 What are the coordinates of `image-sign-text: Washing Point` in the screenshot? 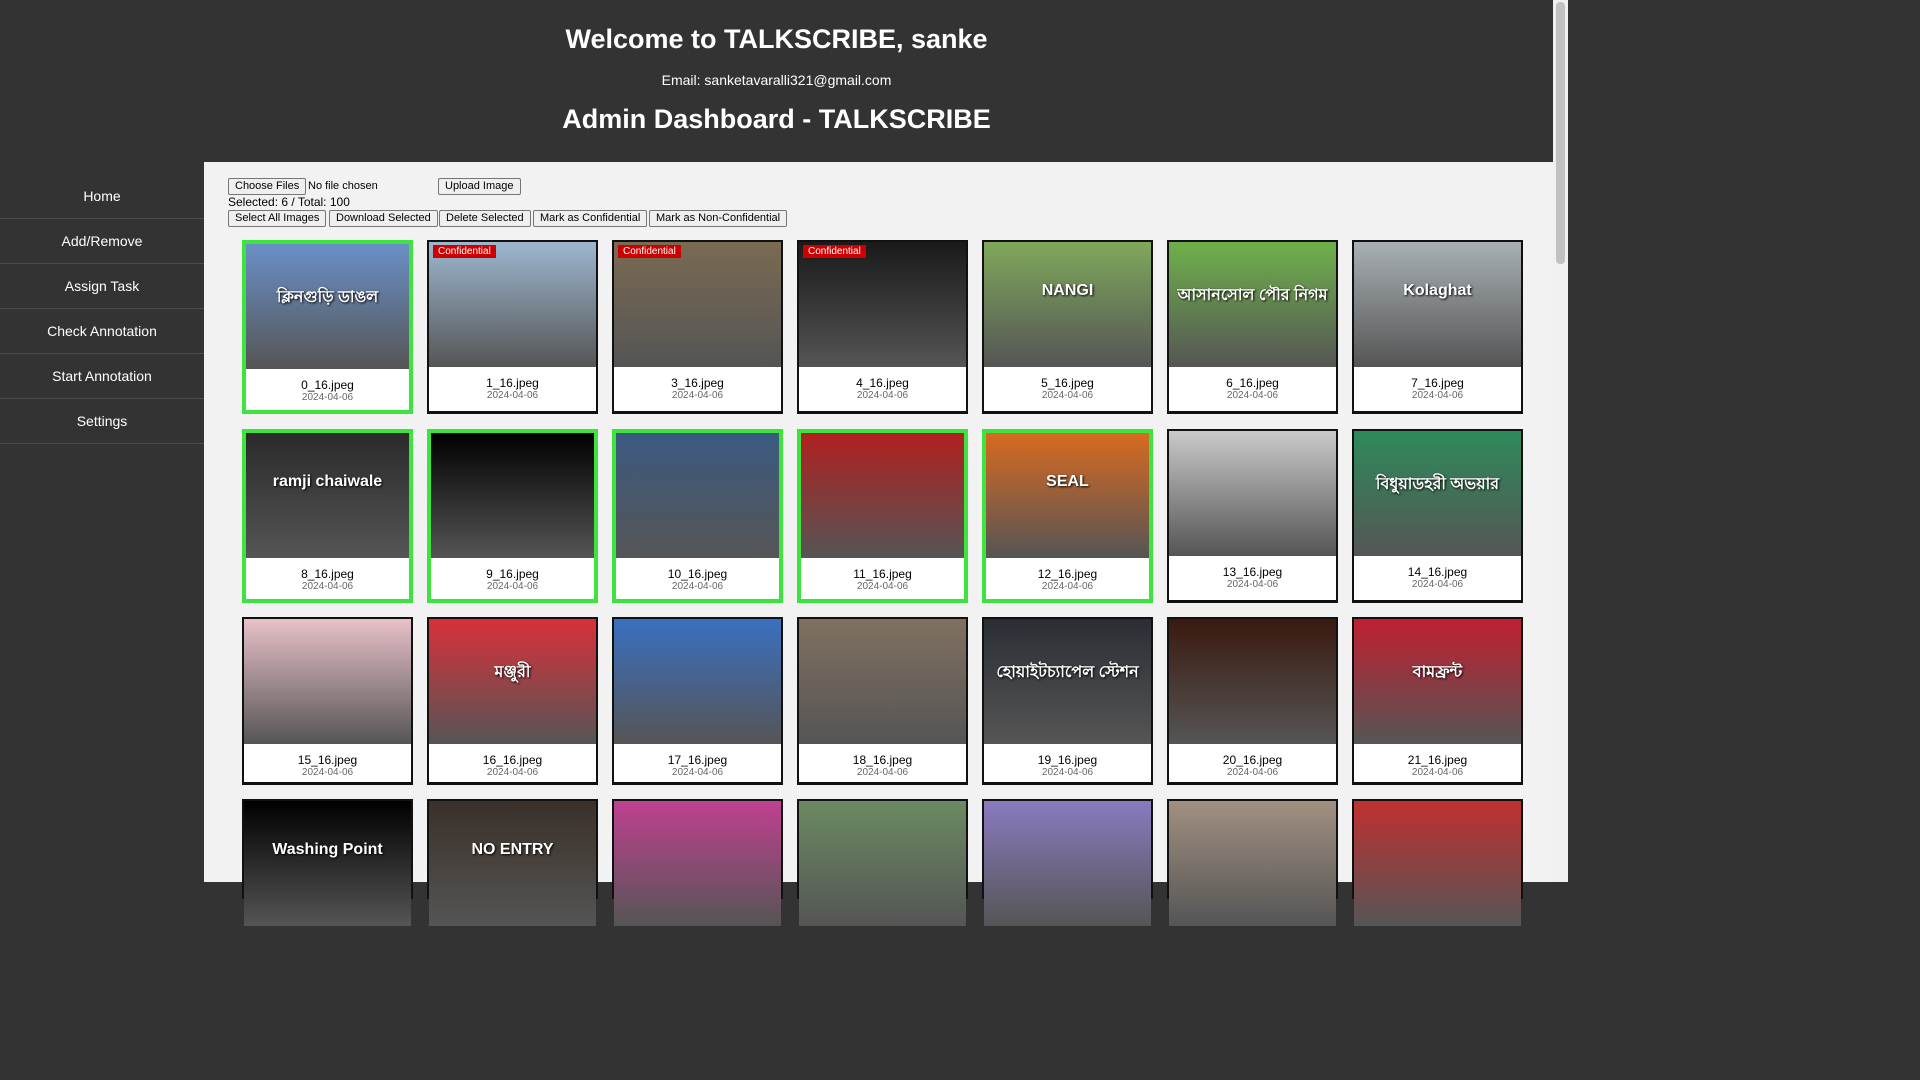 It's located at (327, 849).